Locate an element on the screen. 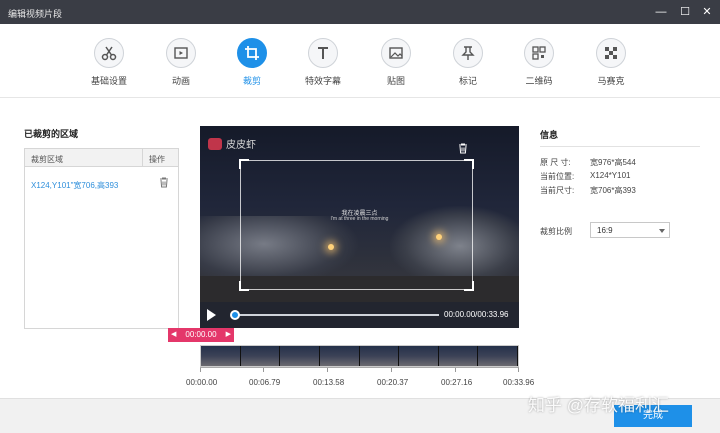  original-size-label: 原 尺 寸: is located at coordinates (555, 162).